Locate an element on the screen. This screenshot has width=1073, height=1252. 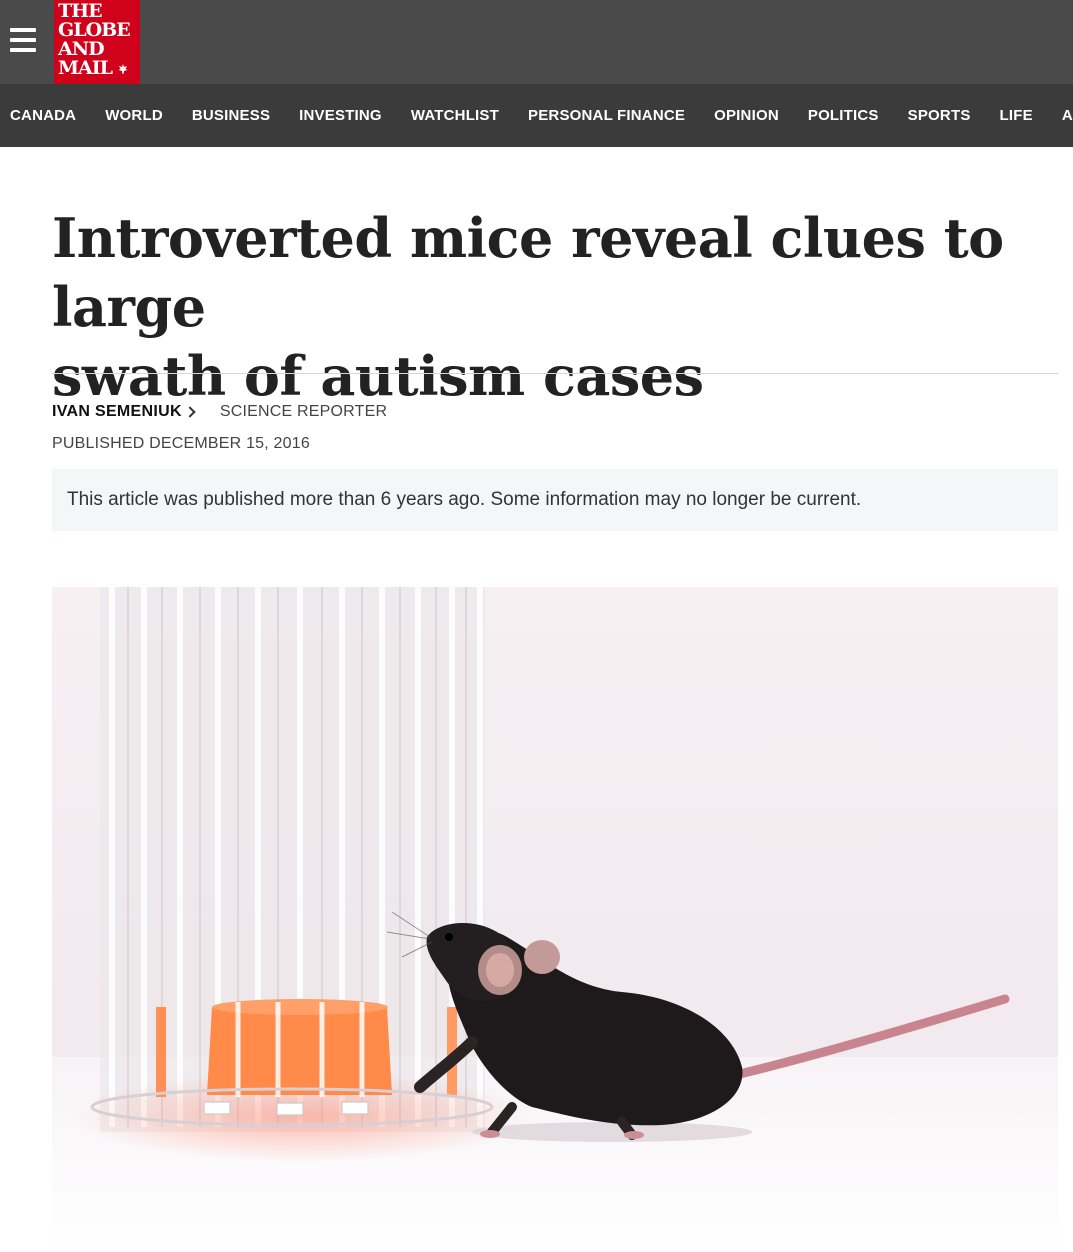
headline-line: swath of autism cases is located at coordinates (378, 376).